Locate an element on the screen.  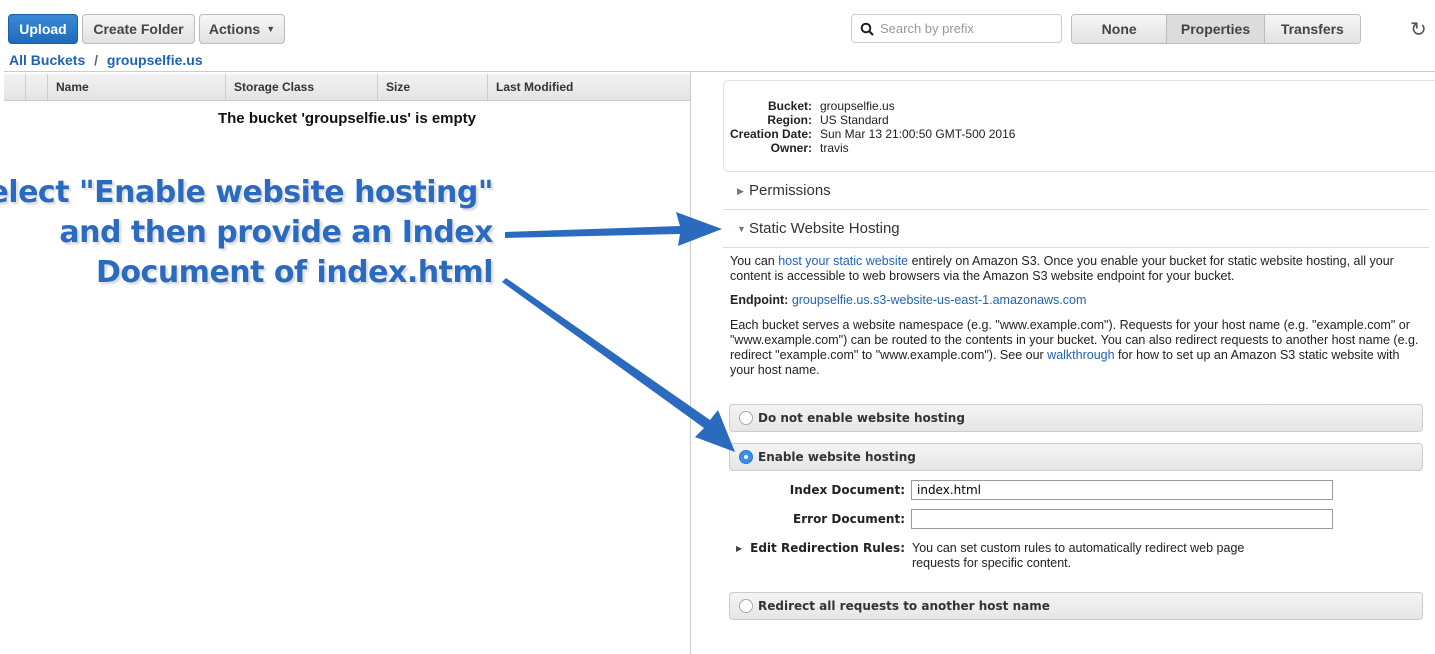
arrow-to-enable-hosting is located at coordinates (618, 365).